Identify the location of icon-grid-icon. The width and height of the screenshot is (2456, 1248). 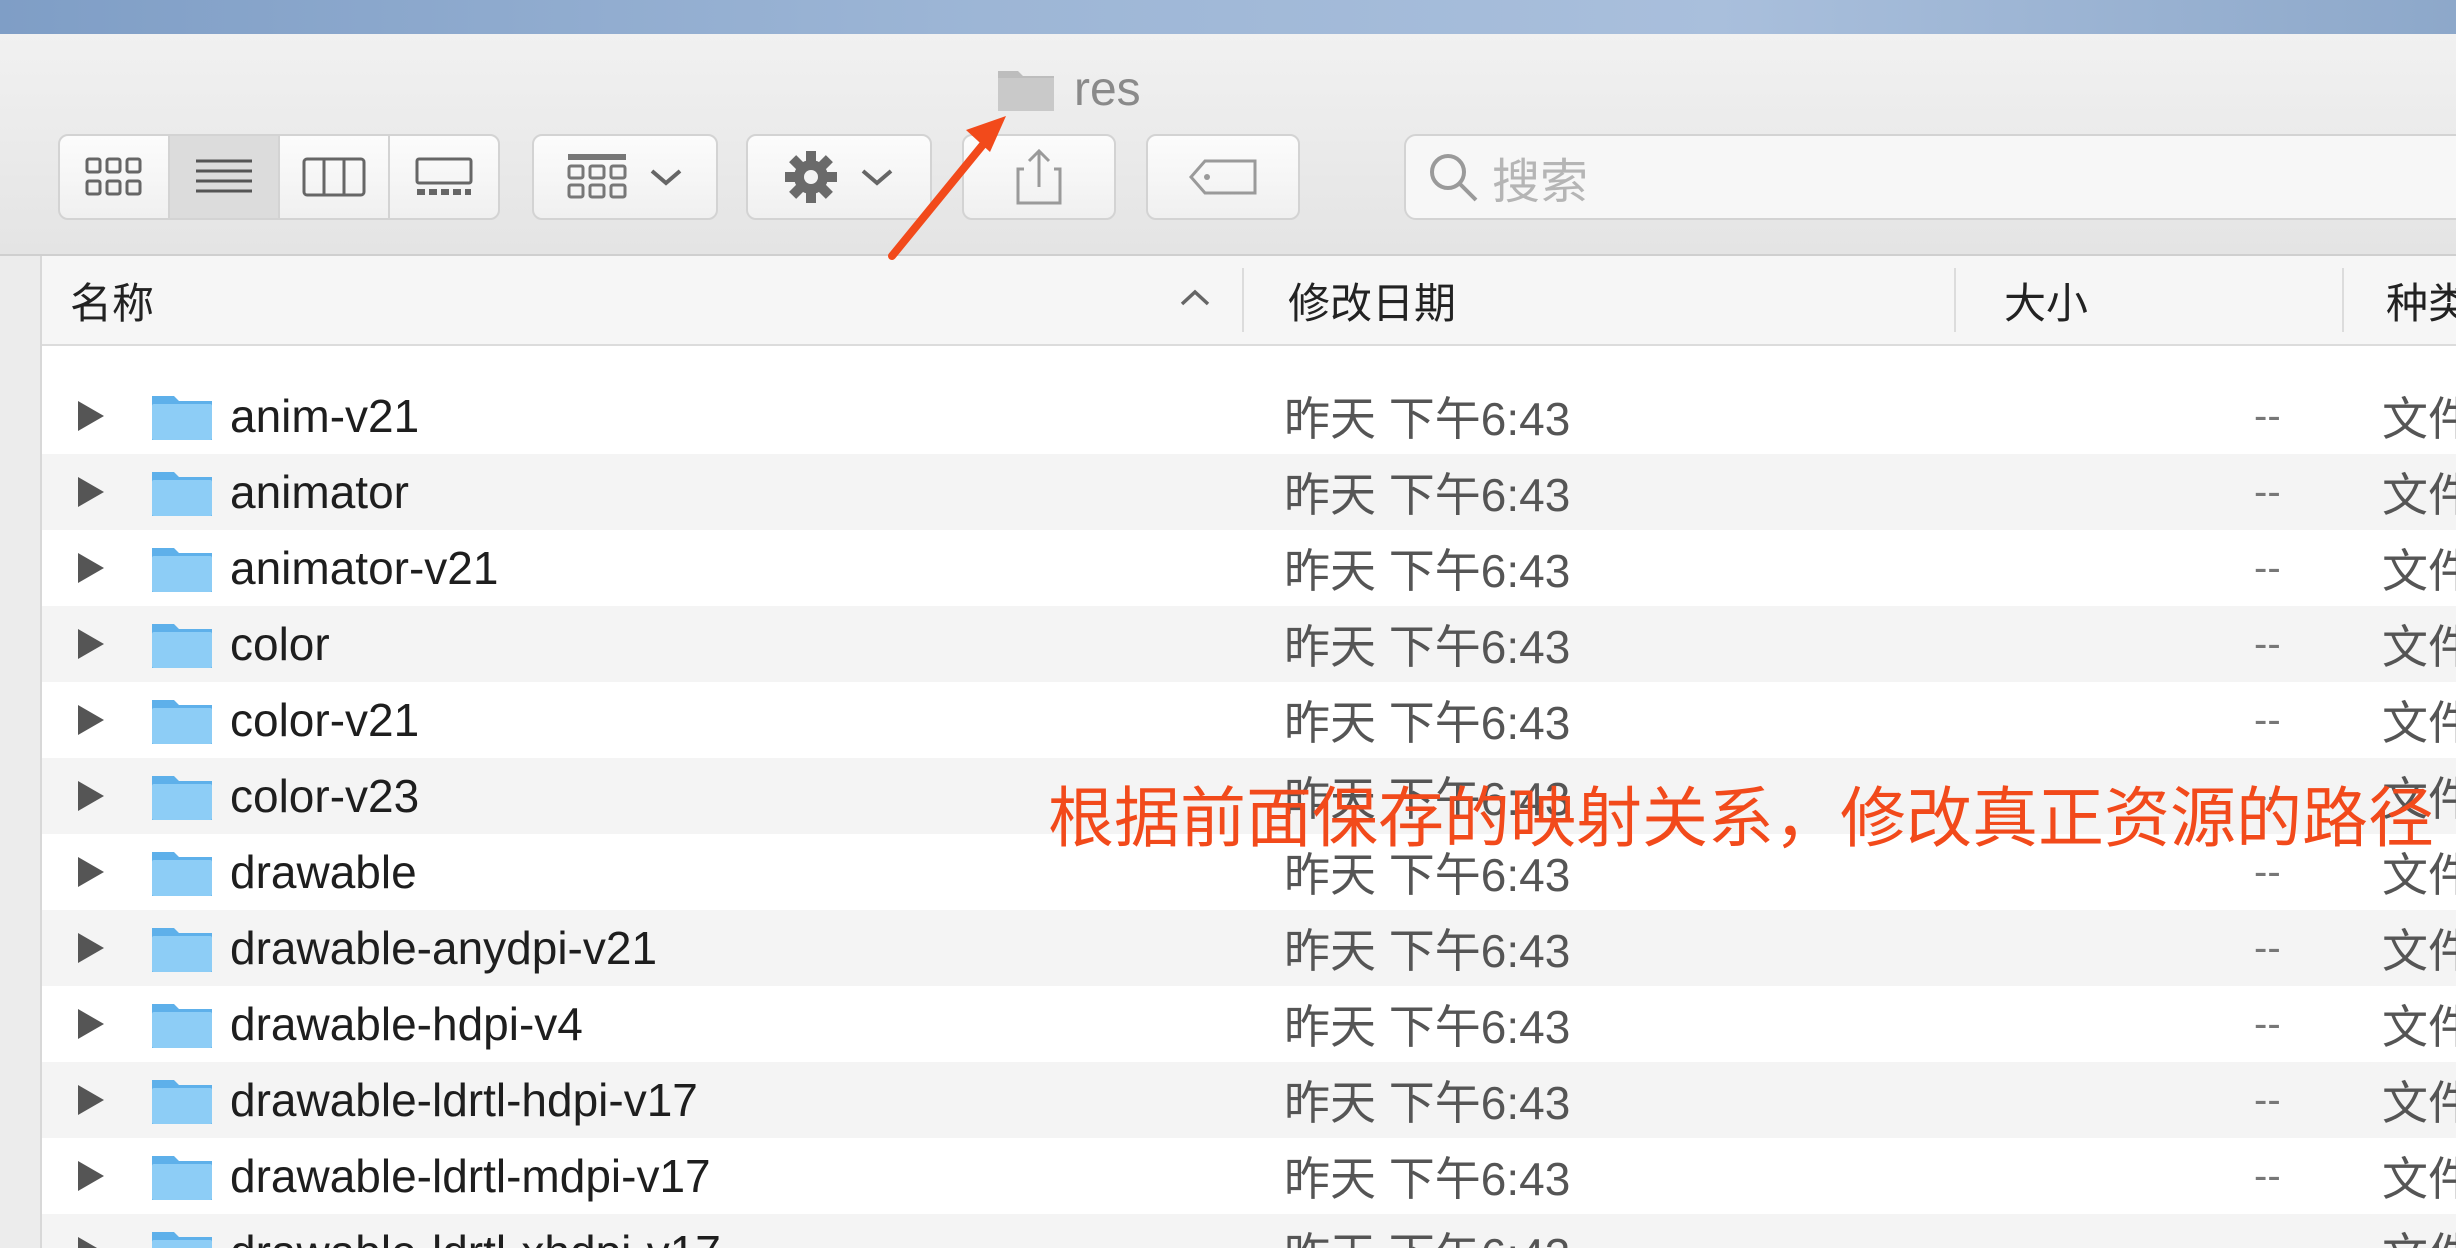
(113, 176).